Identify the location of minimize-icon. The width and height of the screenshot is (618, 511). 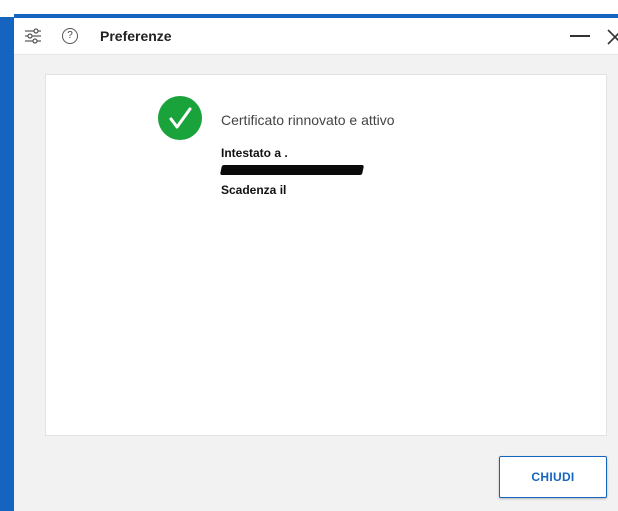
(580, 36).